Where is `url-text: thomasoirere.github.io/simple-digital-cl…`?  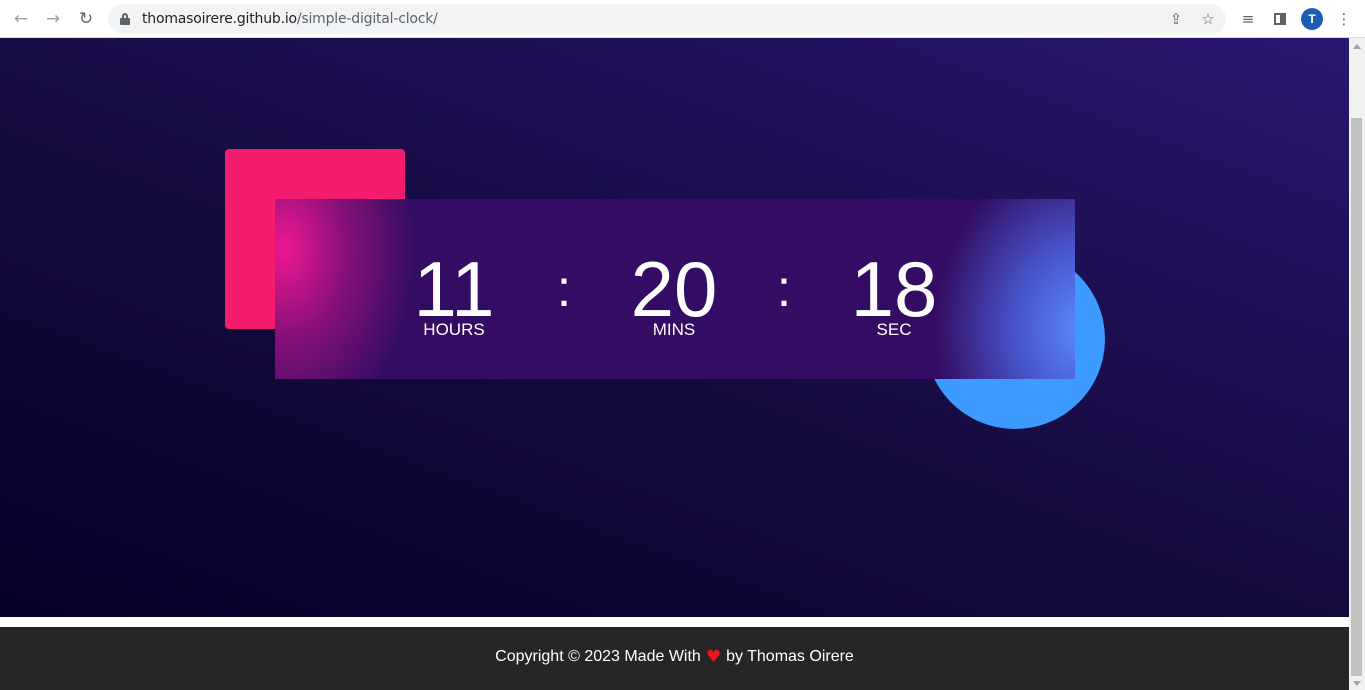
url-text: thomasoirere.github.io/simple-digital-cl… is located at coordinates (290, 19).